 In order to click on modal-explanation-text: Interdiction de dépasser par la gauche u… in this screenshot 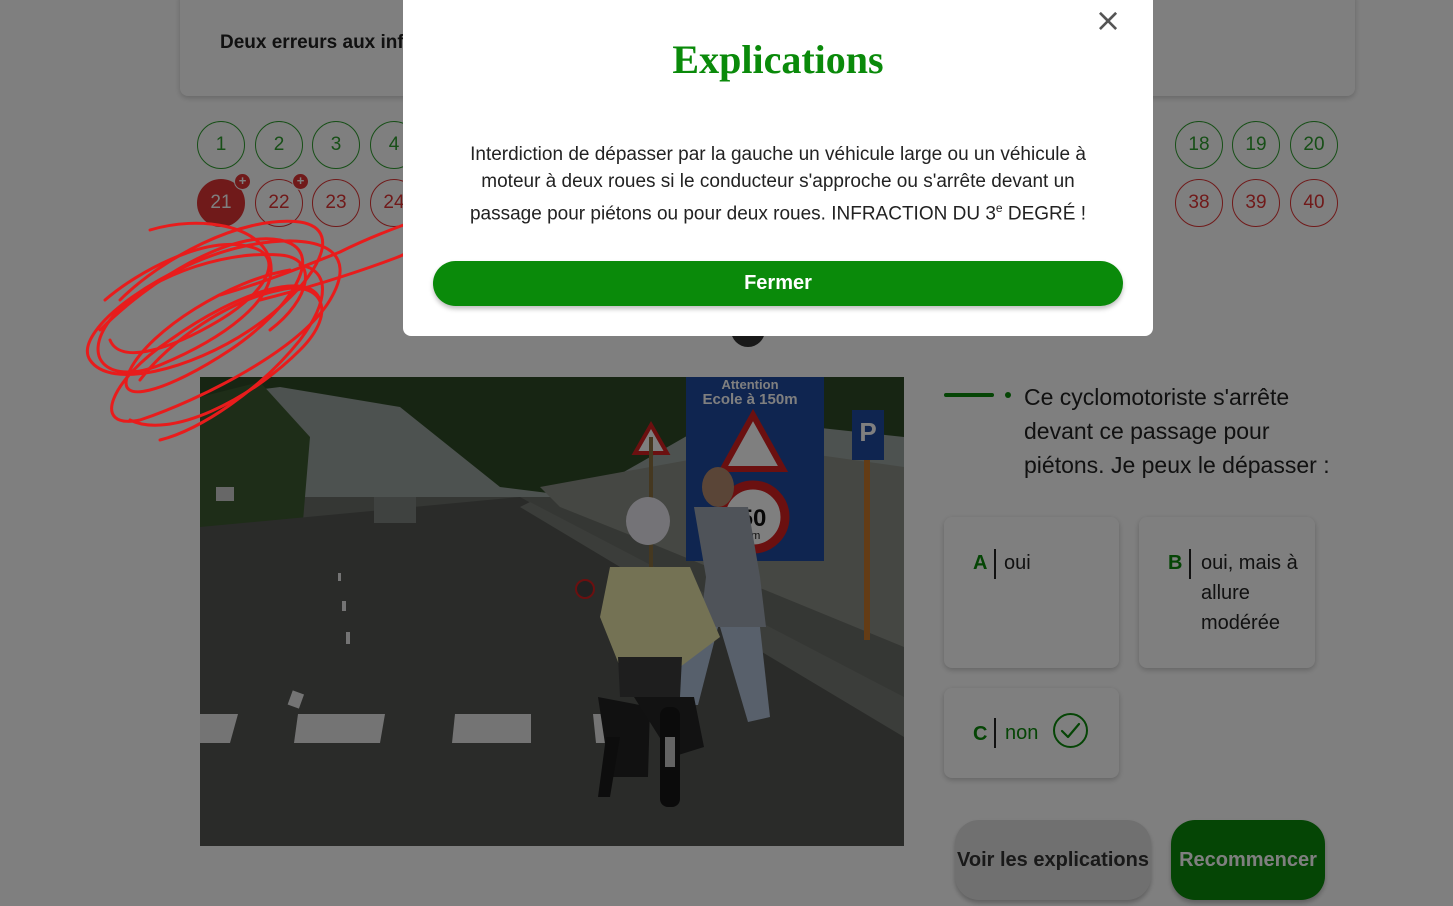, I will do `click(778, 184)`.